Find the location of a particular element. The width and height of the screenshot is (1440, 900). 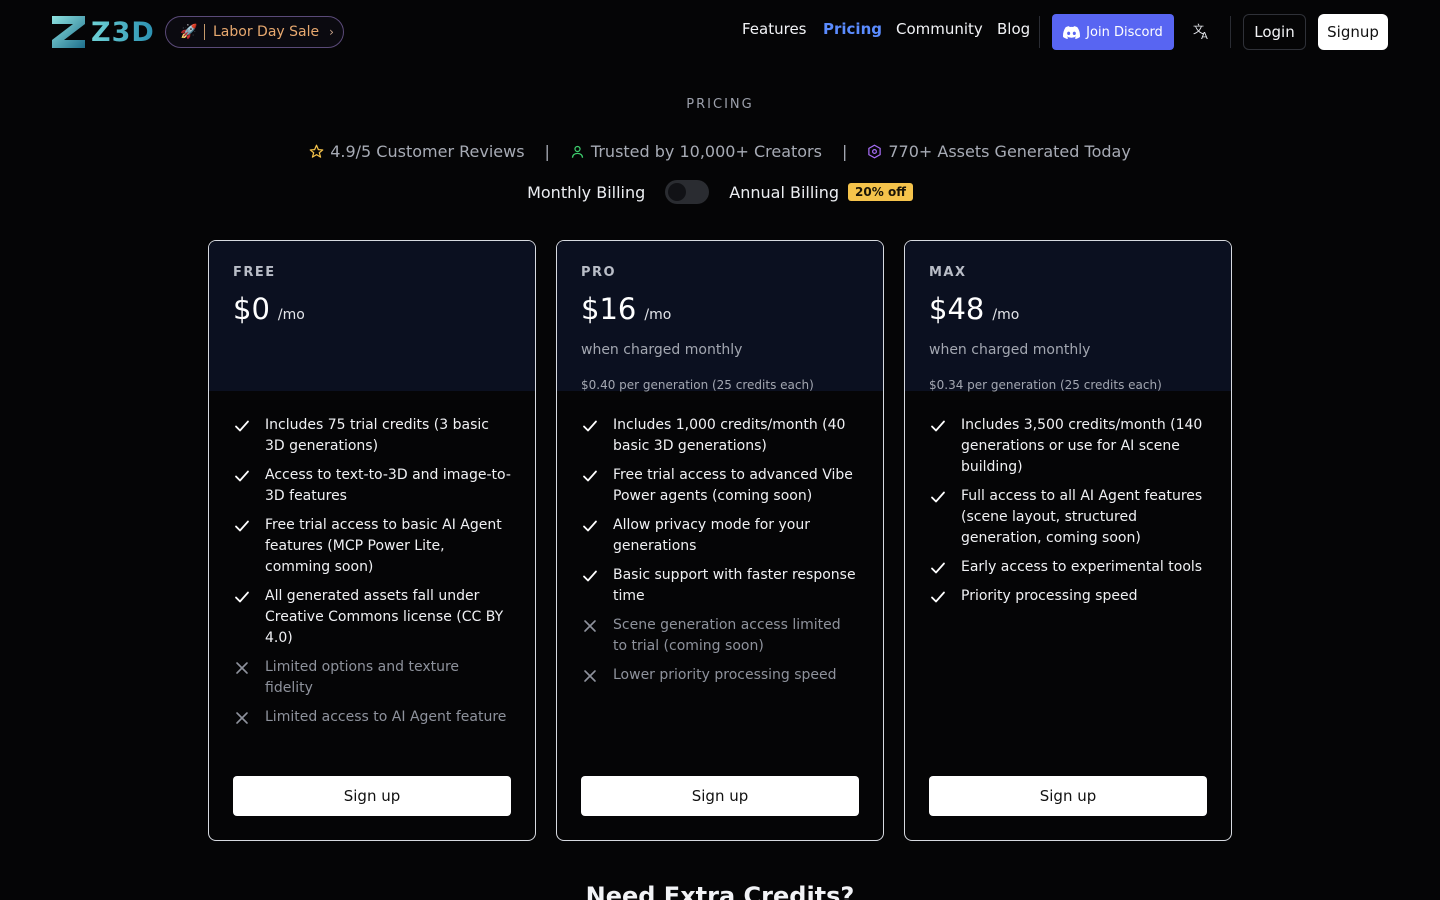

logo: Z3D is located at coordinates (103, 32).